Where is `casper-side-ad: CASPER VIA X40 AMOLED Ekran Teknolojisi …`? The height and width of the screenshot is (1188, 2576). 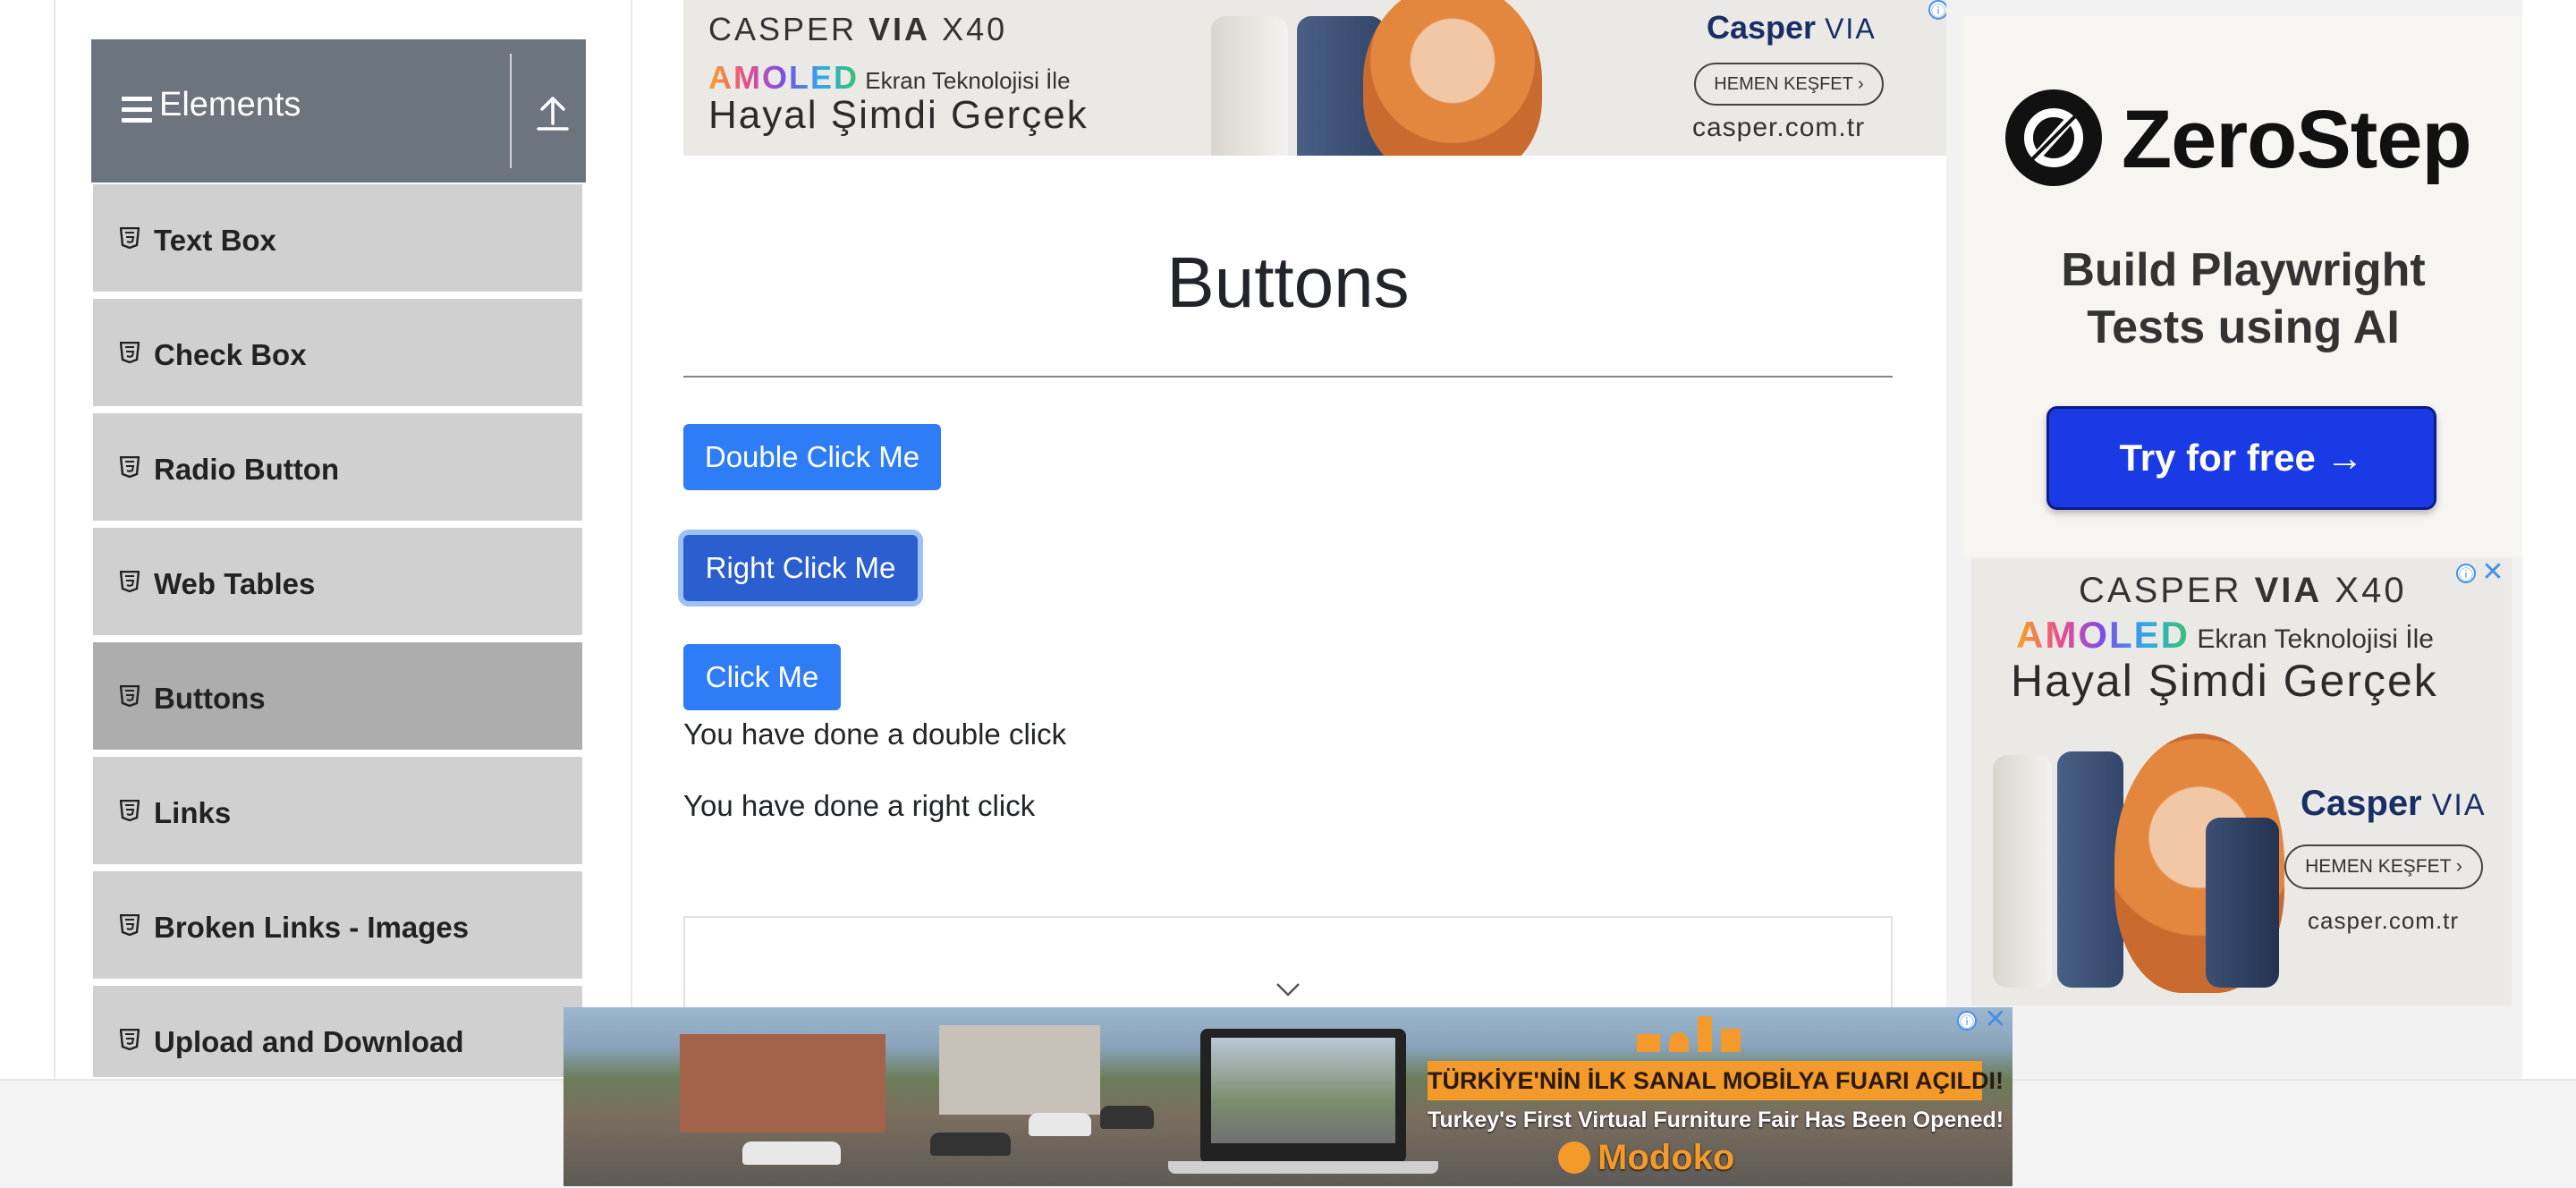 casper-side-ad: CASPER VIA X40 AMOLED Ekran Teknolojisi … is located at coordinates (2241, 782).